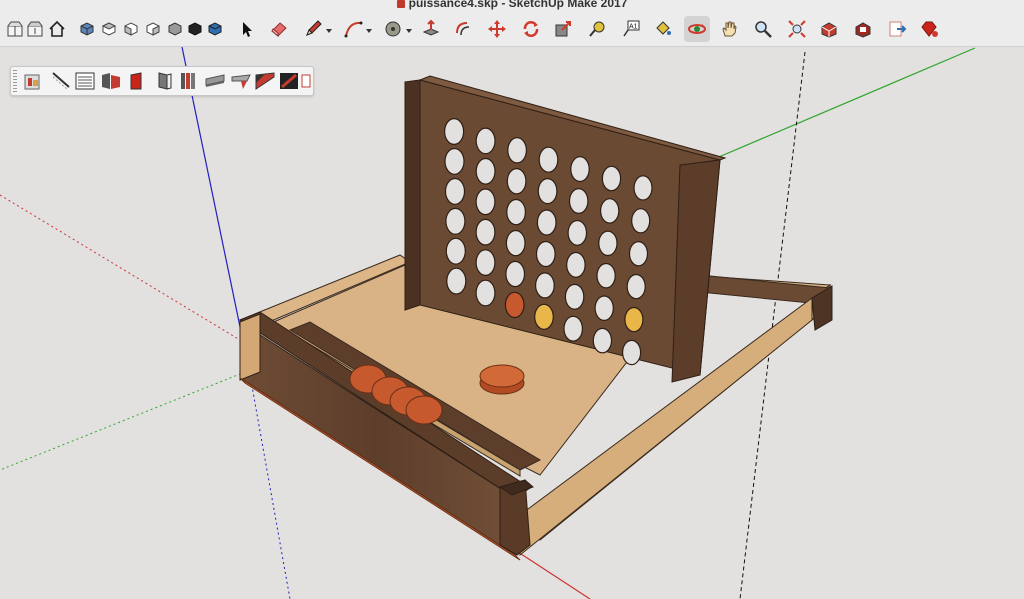 This screenshot has width=1024, height=599. Describe the element at coordinates (353, 29) in the screenshot. I see `arc-tool-button` at that location.